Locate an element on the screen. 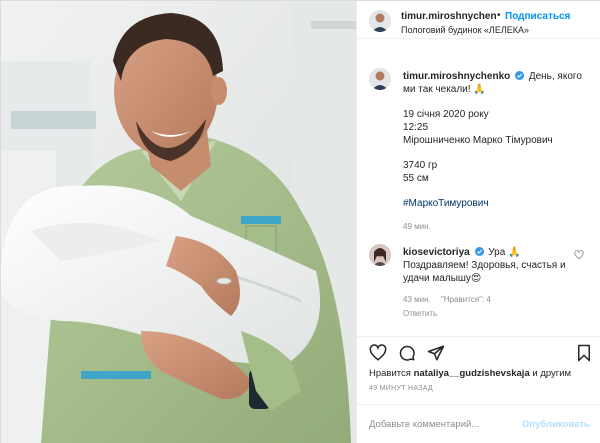  publish-button: Опубликовать is located at coordinates (556, 424).